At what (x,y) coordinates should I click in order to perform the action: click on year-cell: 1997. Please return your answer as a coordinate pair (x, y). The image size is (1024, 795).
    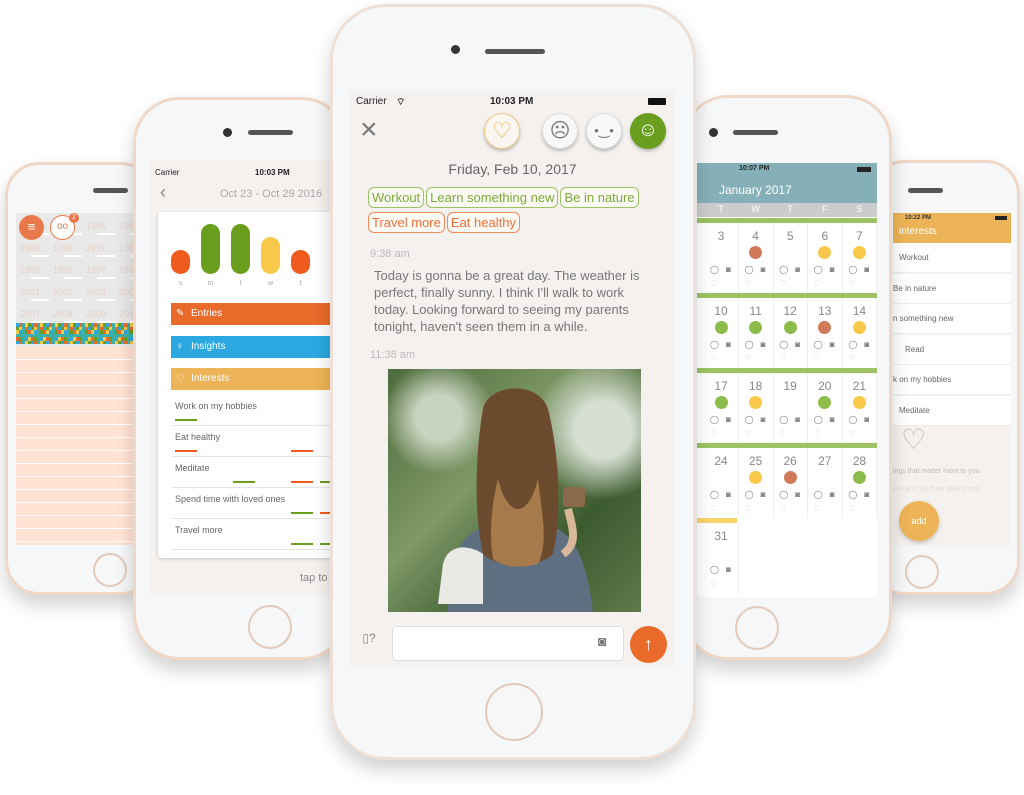
    Looking at the image, I should click on (96, 270).